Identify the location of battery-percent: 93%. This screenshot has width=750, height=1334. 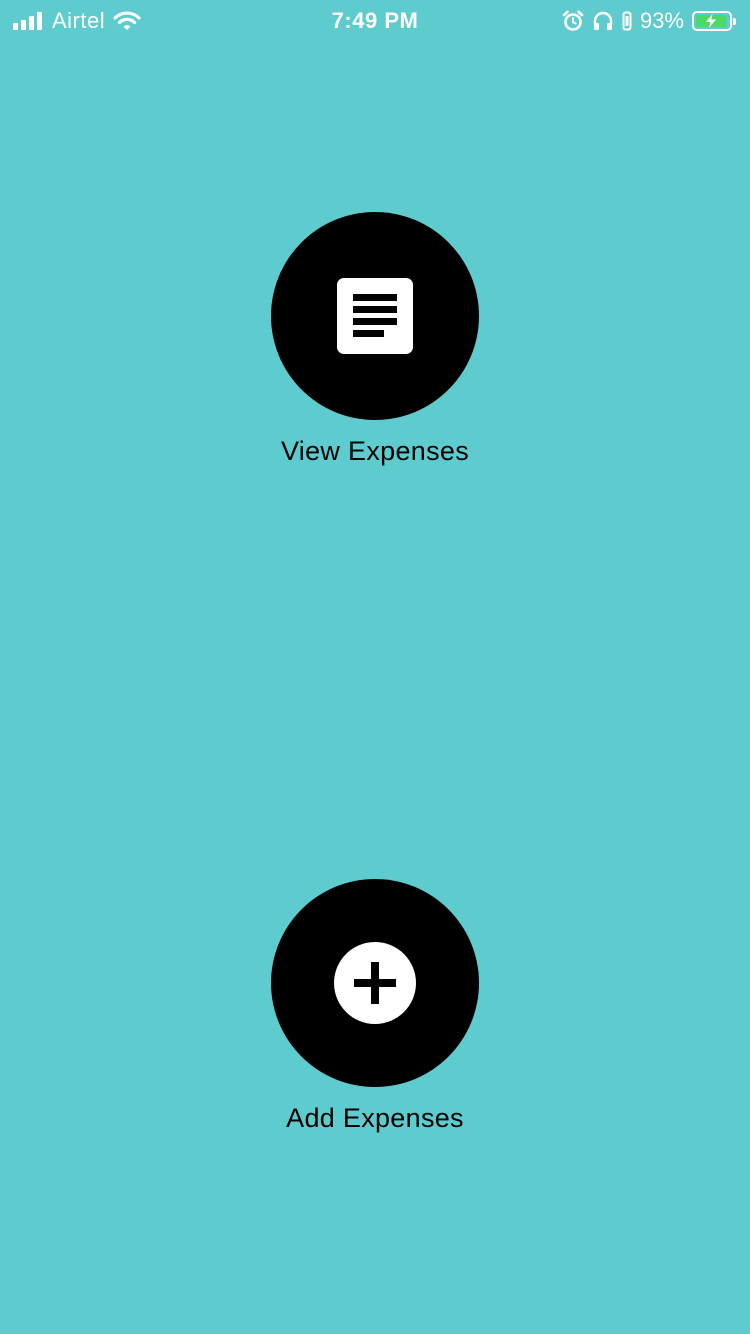
(661, 20).